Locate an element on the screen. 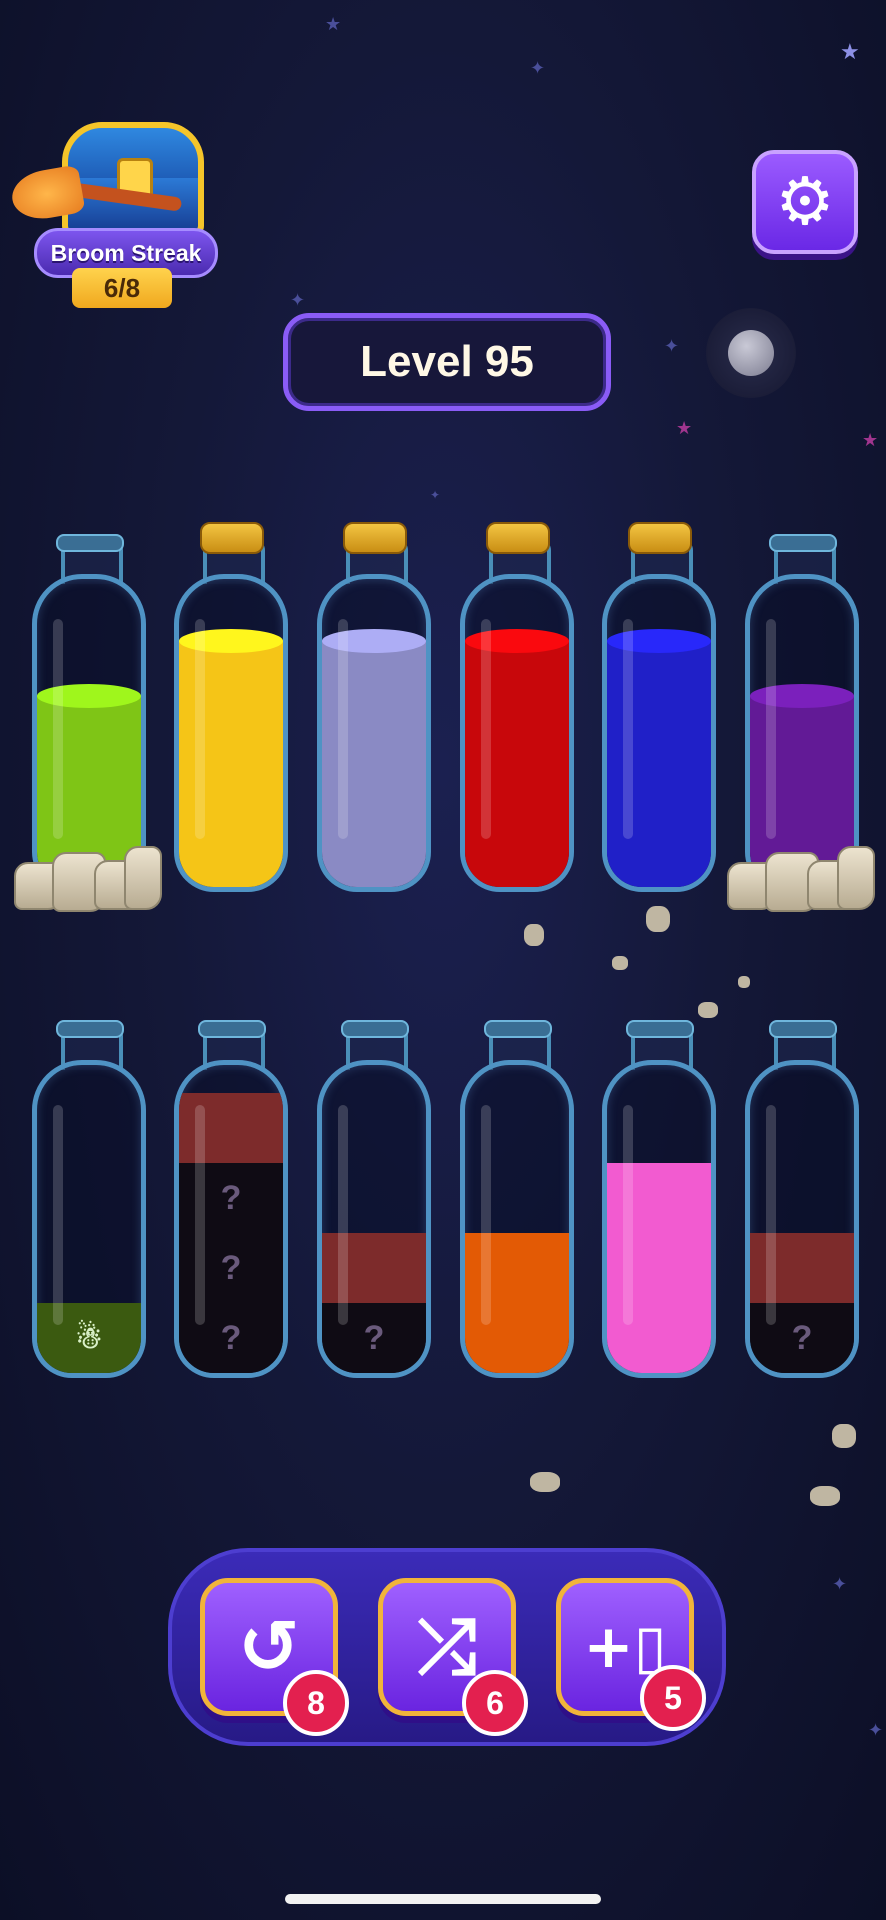  home-indicator is located at coordinates (443, 1899).